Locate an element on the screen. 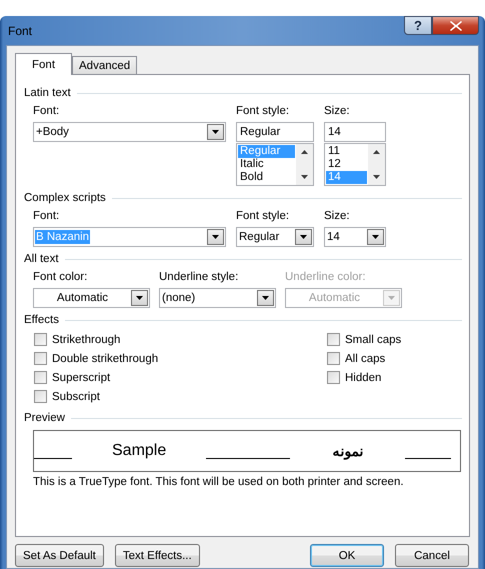 This screenshot has height=569, width=485. list-item: 12 is located at coordinates (346, 164).